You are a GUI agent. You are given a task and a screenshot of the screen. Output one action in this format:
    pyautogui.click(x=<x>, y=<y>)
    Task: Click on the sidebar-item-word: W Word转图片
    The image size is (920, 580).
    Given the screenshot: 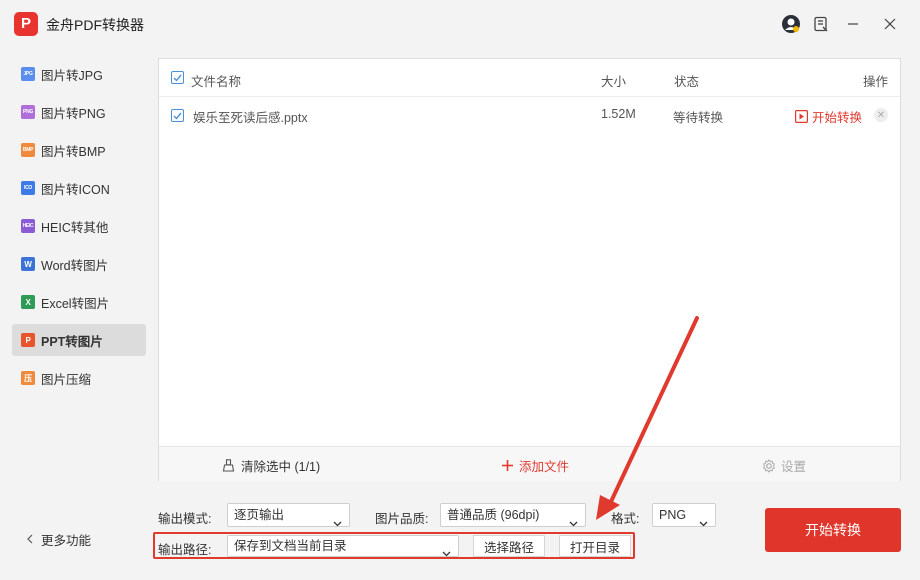 What is the action you would take?
    pyautogui.click(x=79, y=264)
    